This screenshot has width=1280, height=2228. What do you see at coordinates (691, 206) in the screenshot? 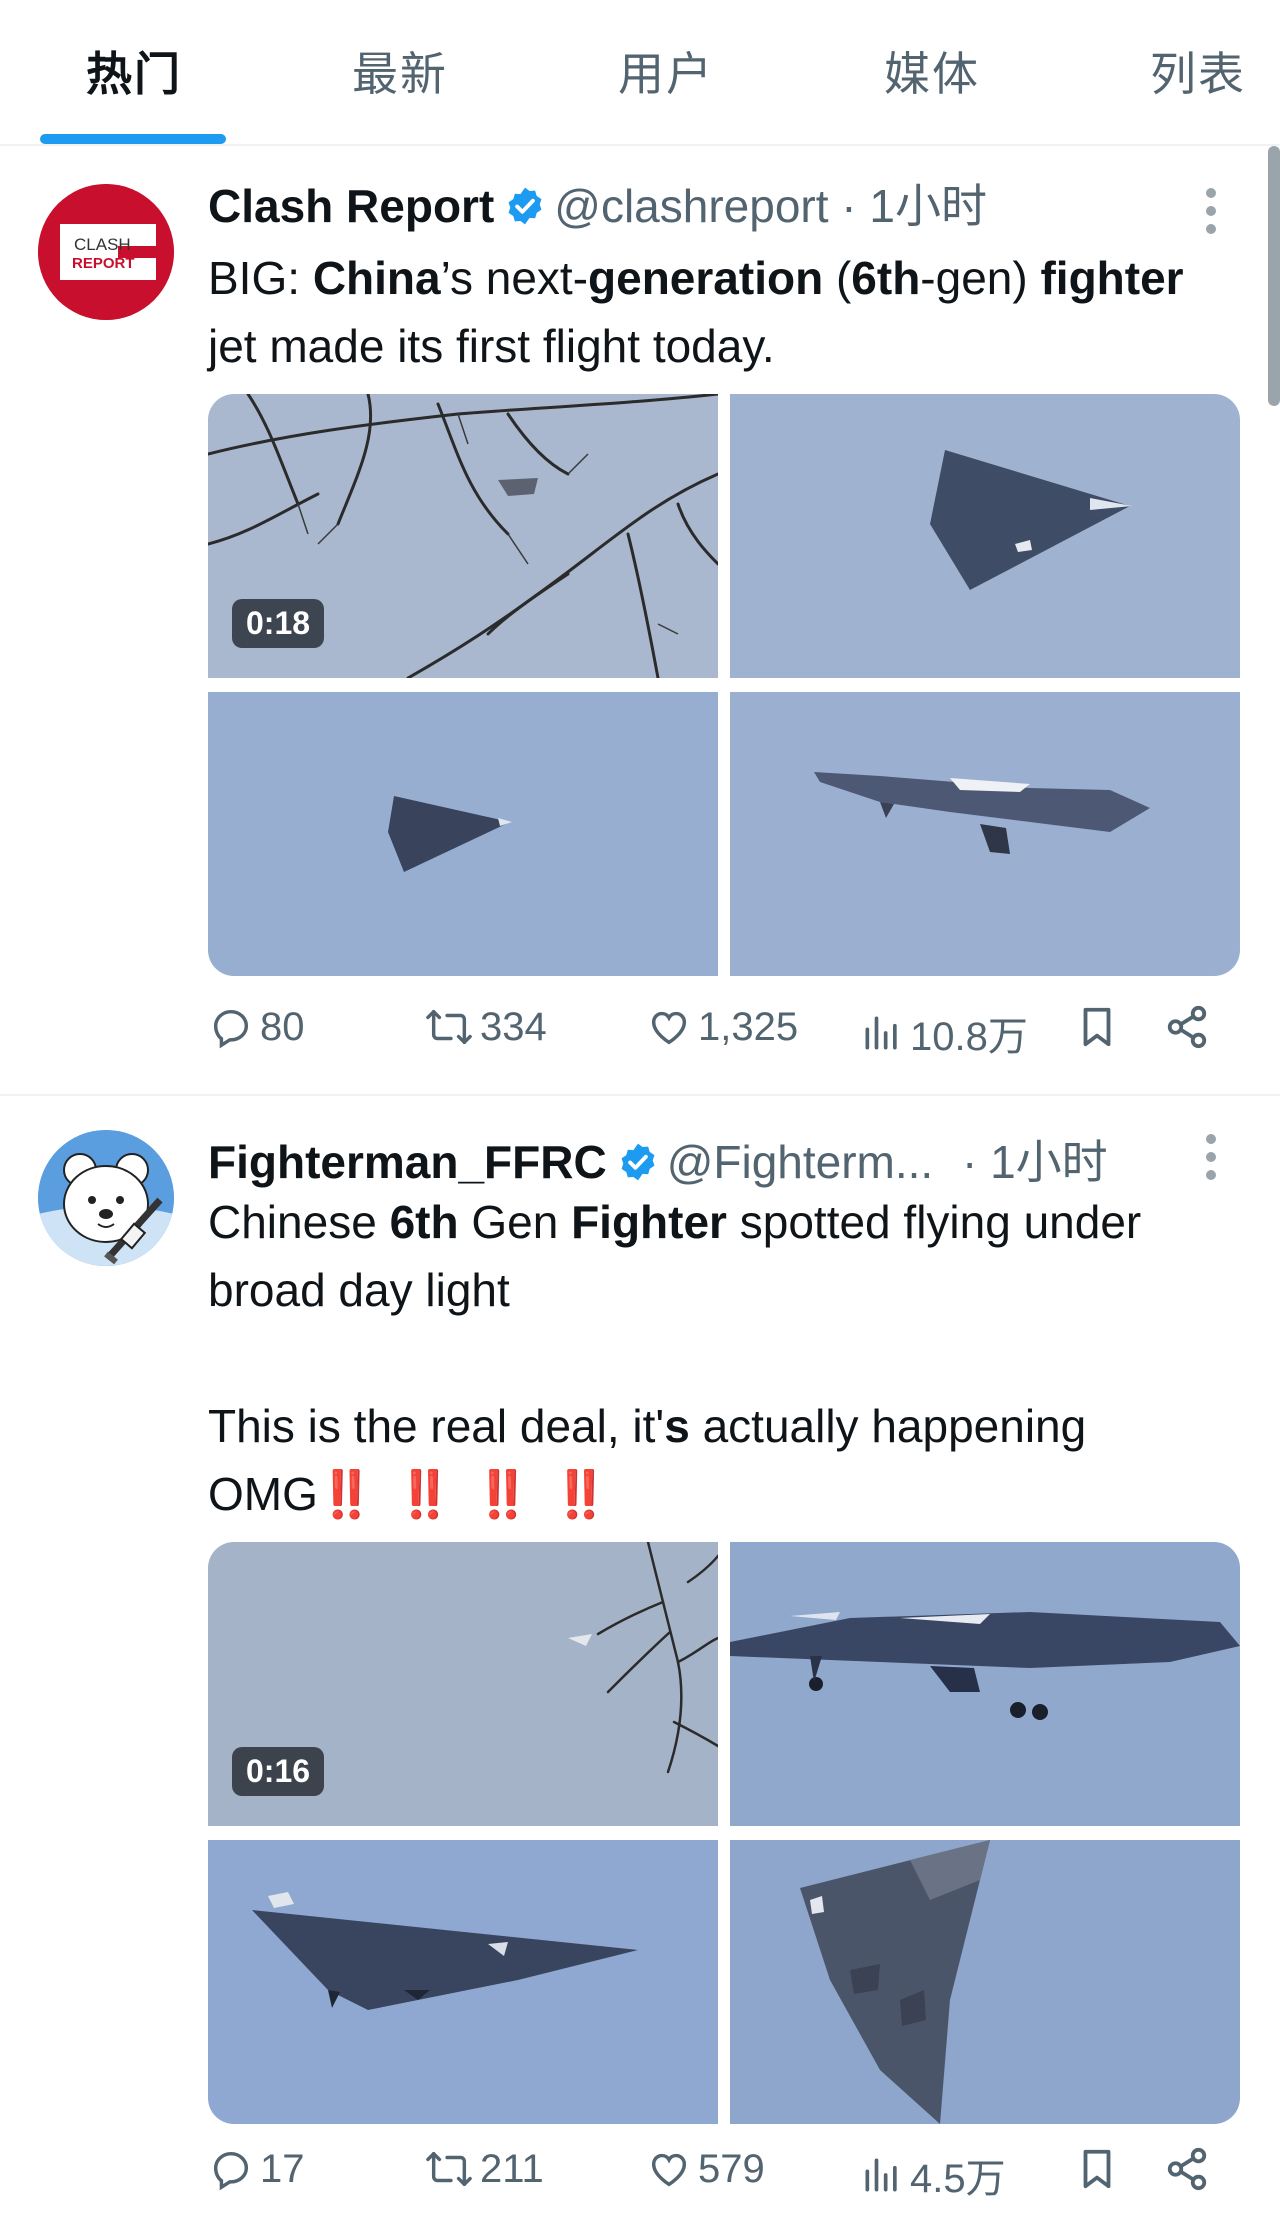
I see `handle: @clashreport` at bounding box center [691, 206].